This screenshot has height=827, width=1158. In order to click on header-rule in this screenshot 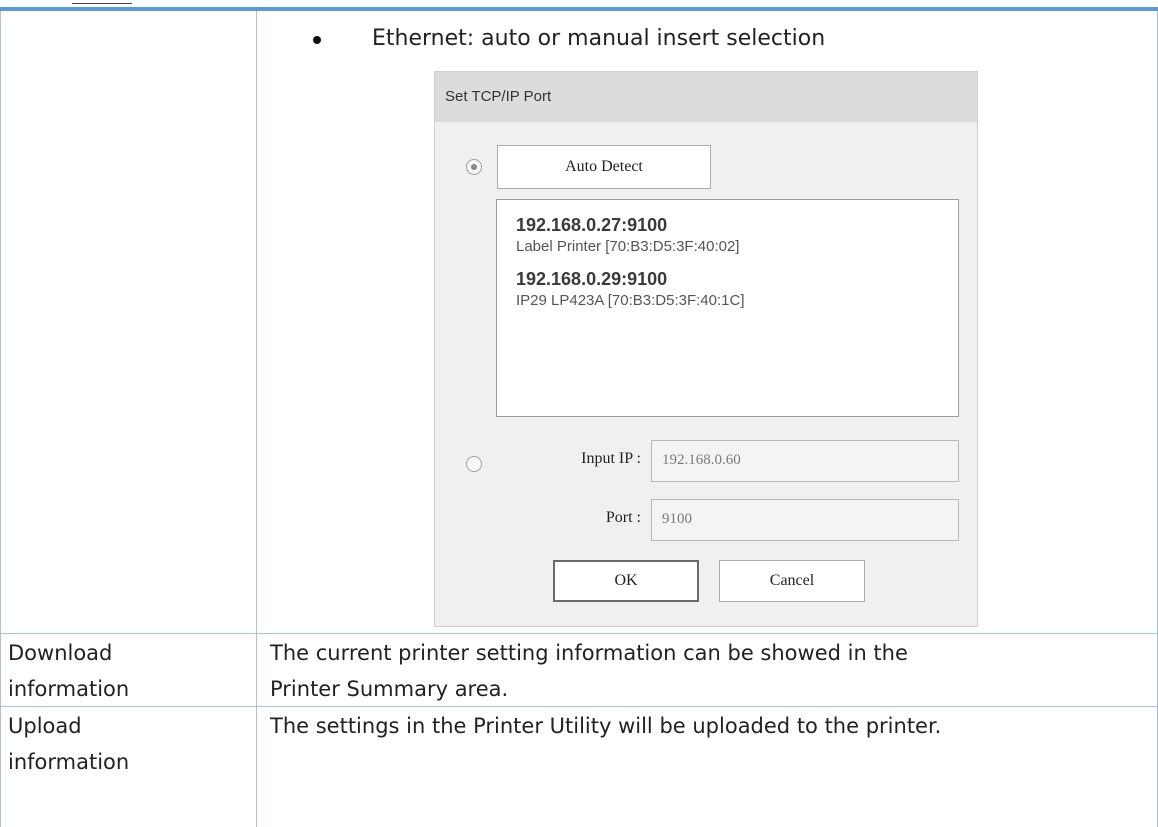, I will do `click(579, 9)`.